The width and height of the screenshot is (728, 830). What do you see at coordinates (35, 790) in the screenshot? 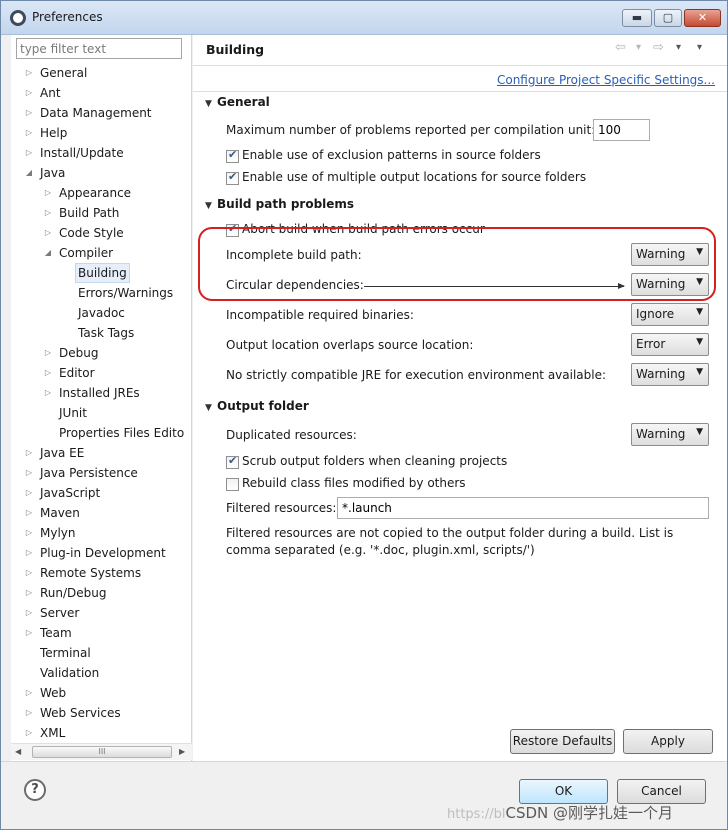
I see `help-icon: ?` at bounding box center [35, 790].